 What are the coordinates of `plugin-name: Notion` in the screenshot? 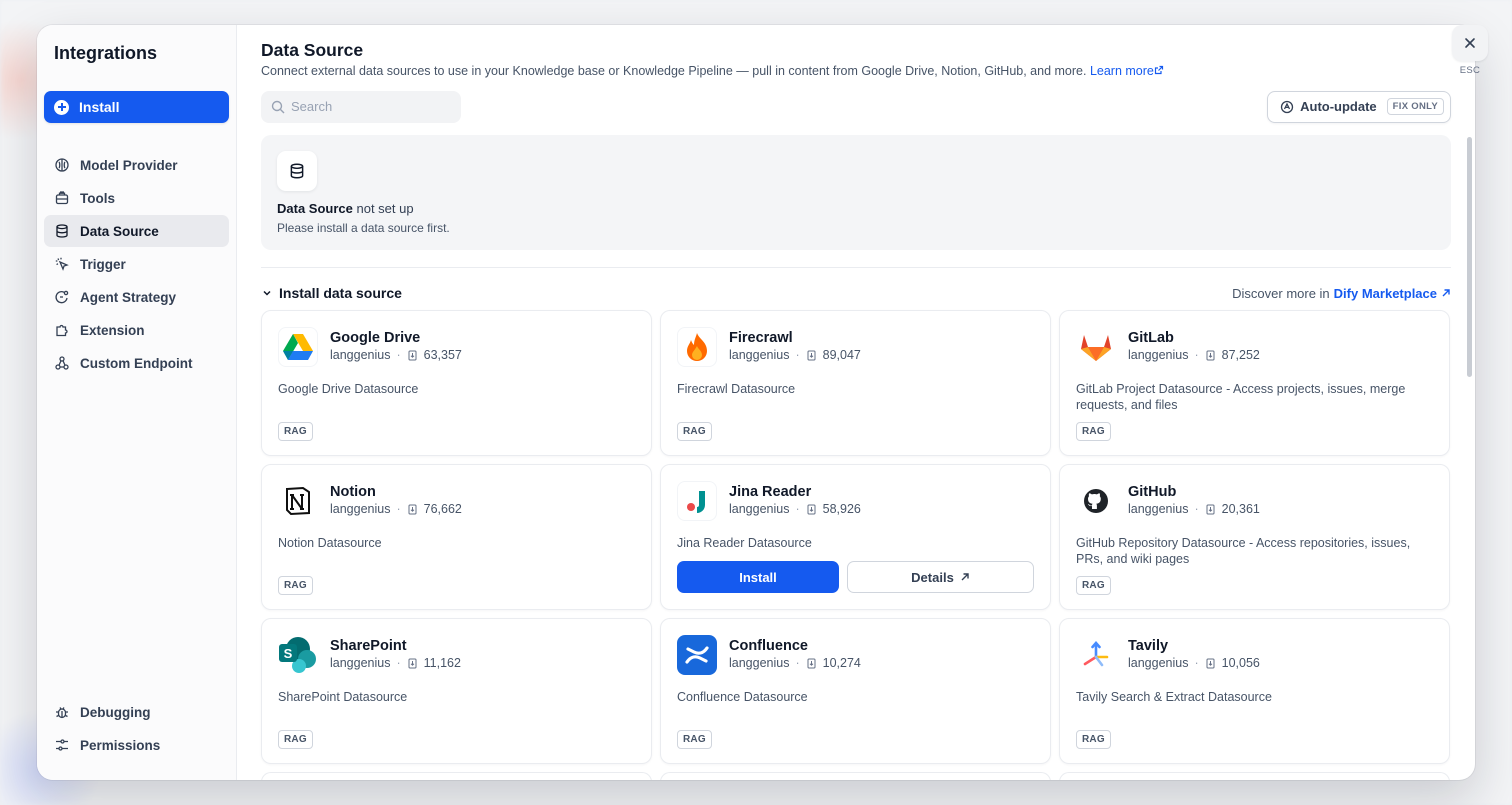 It's located at (353, 492).